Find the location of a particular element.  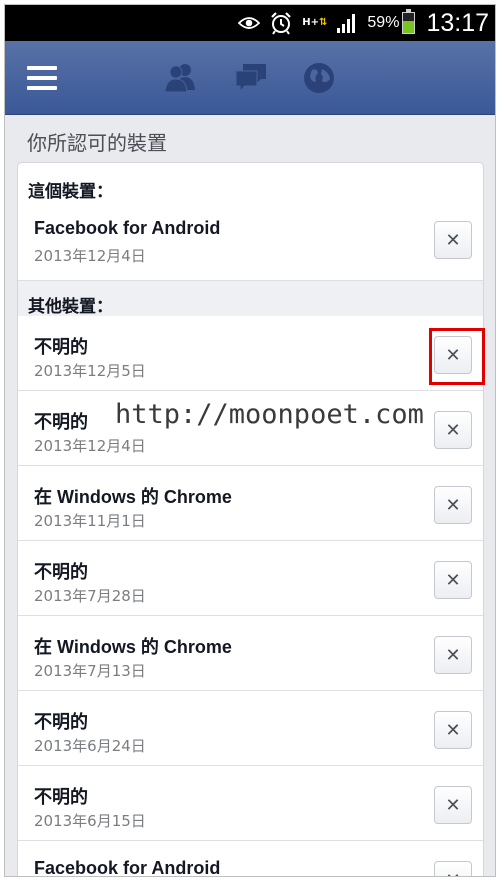

battery-percent: 59% is located at coordinates (383, 22).